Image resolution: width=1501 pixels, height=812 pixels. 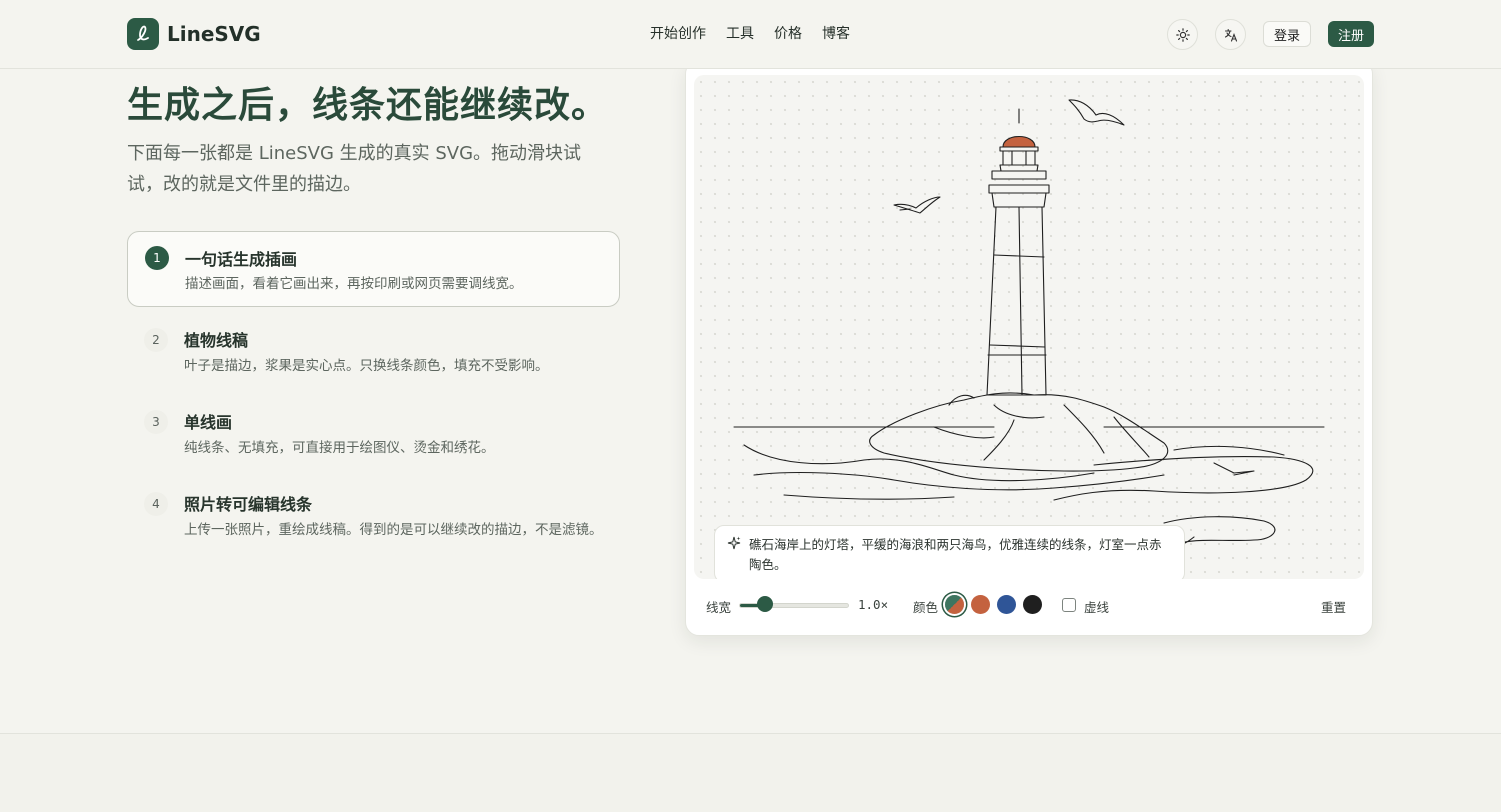 I want to click on step-item-2: 2 植物线稿 叶子是描边，浆果是实心点。只换线条颜色，填充不受影响。, so click(x=373, y=354).